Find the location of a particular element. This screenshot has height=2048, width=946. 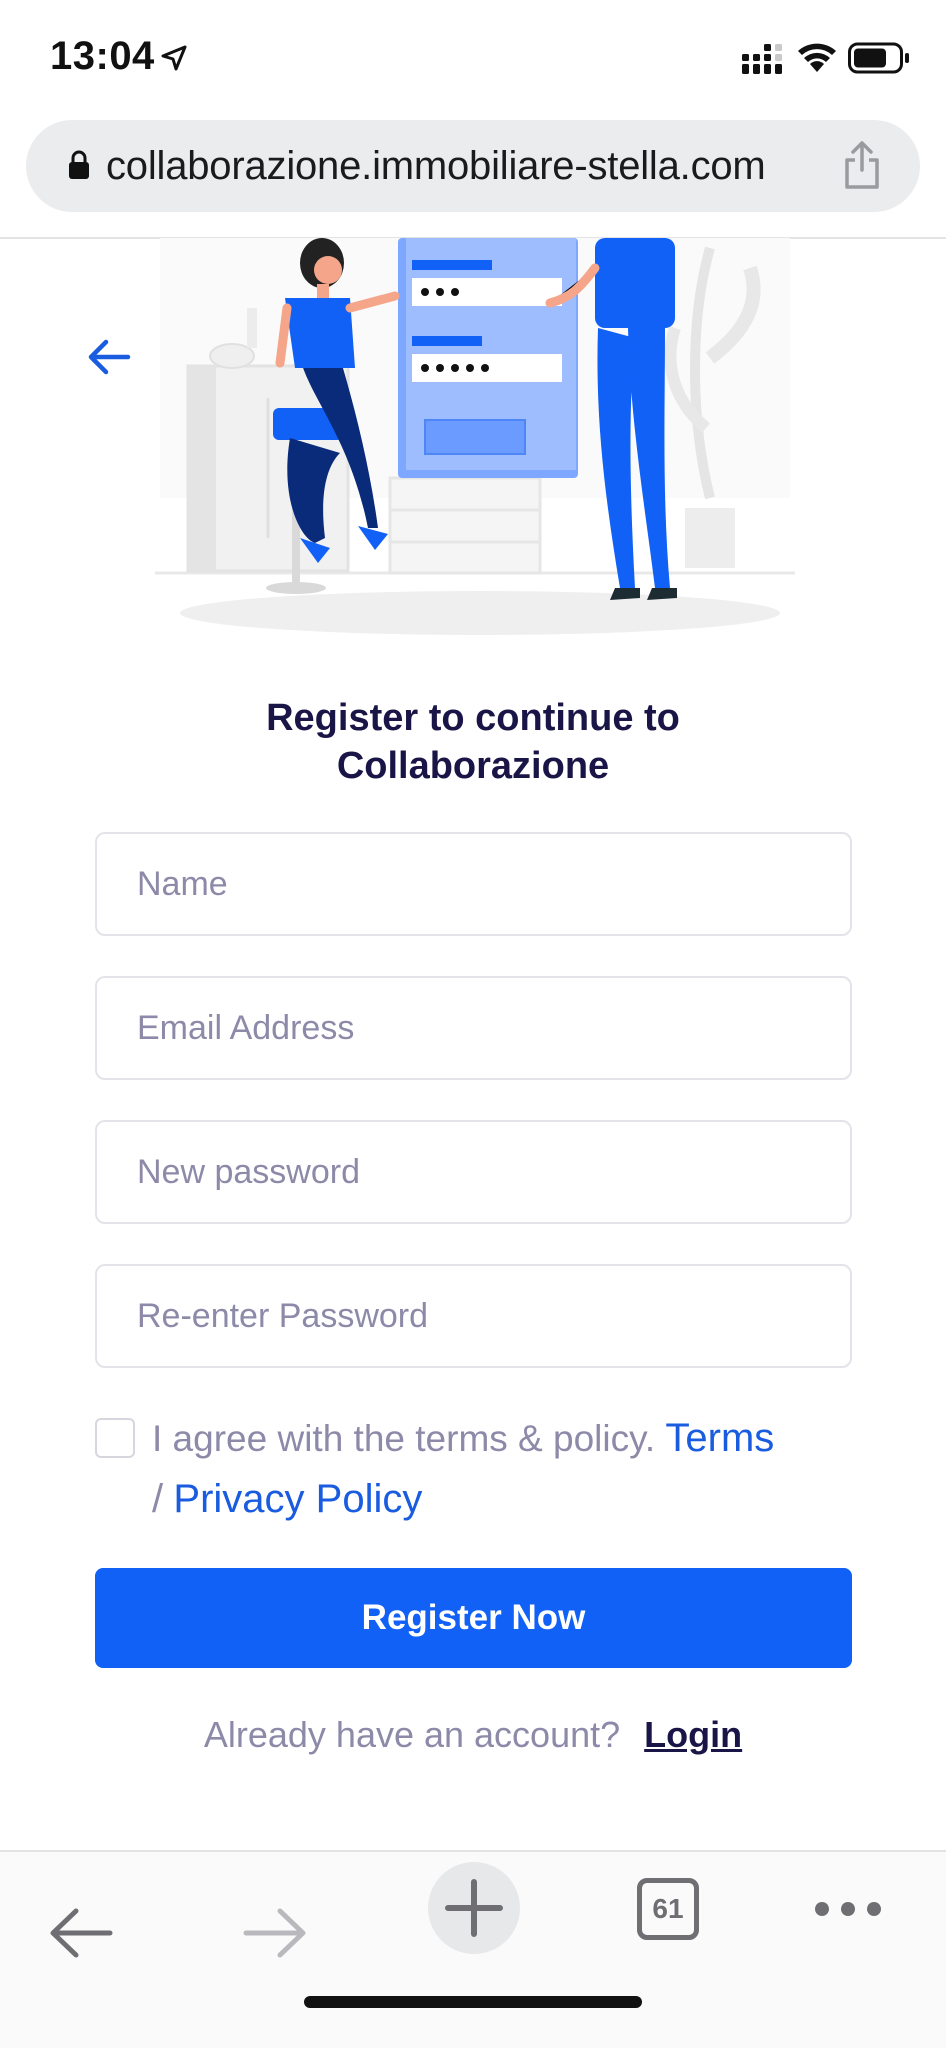

new-tab-button is located at coordinates (474, 1908).